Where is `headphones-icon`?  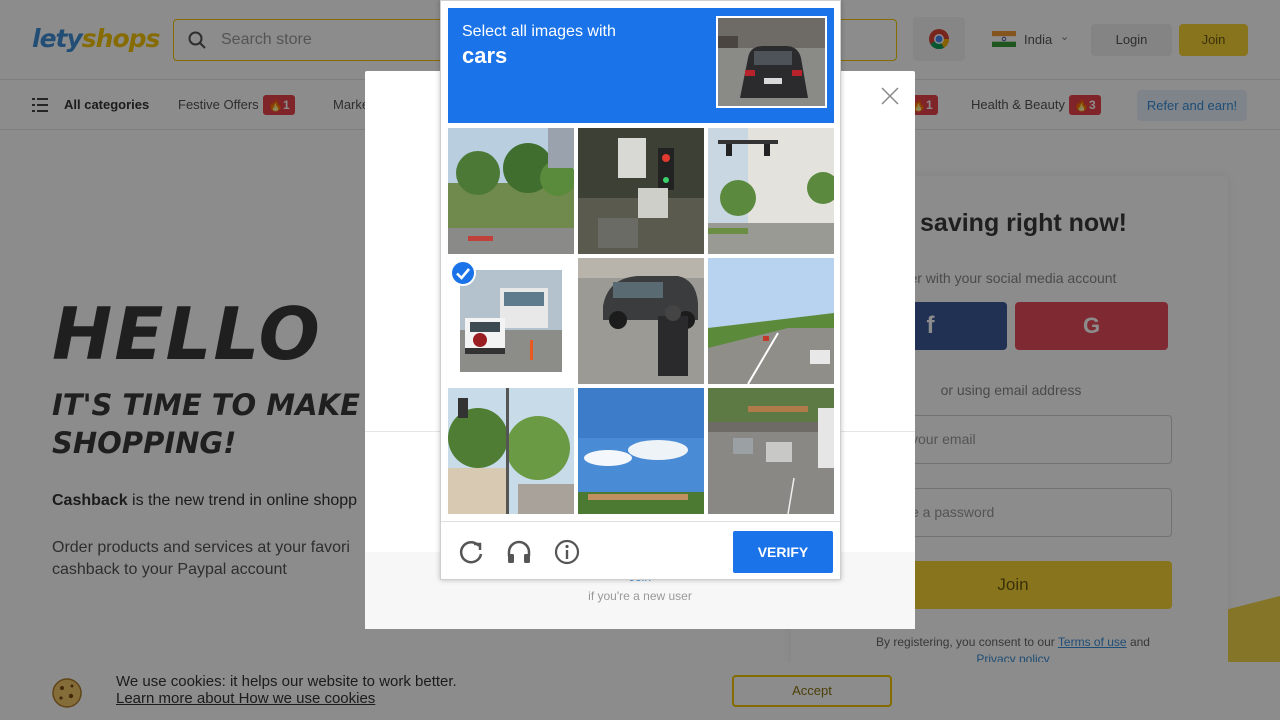 headphones-icon is located at coordinates (519, 552).